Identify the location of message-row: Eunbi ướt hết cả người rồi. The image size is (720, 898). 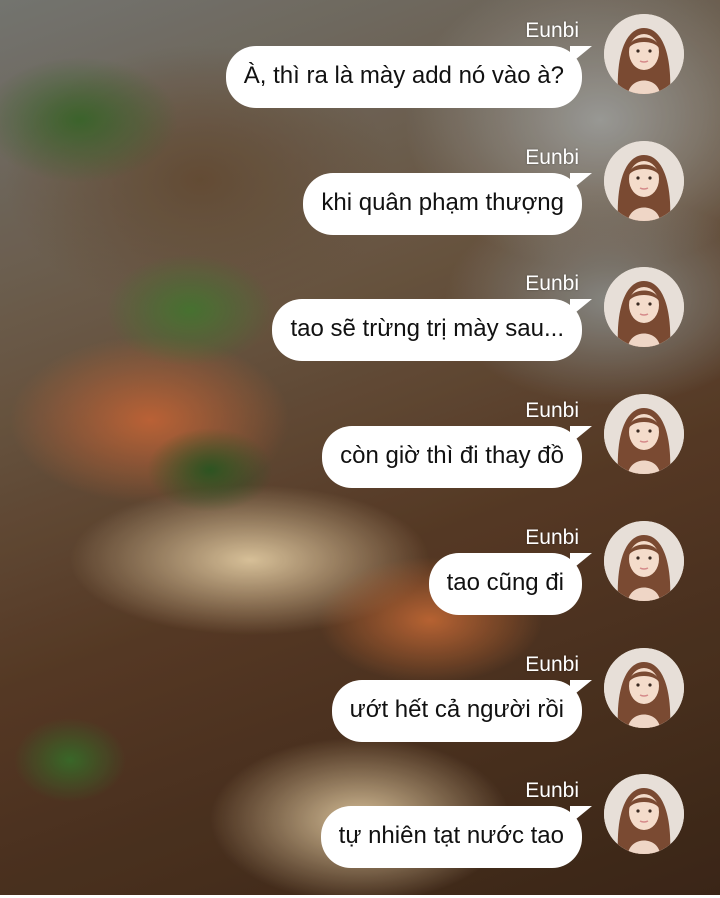
(360, 710).